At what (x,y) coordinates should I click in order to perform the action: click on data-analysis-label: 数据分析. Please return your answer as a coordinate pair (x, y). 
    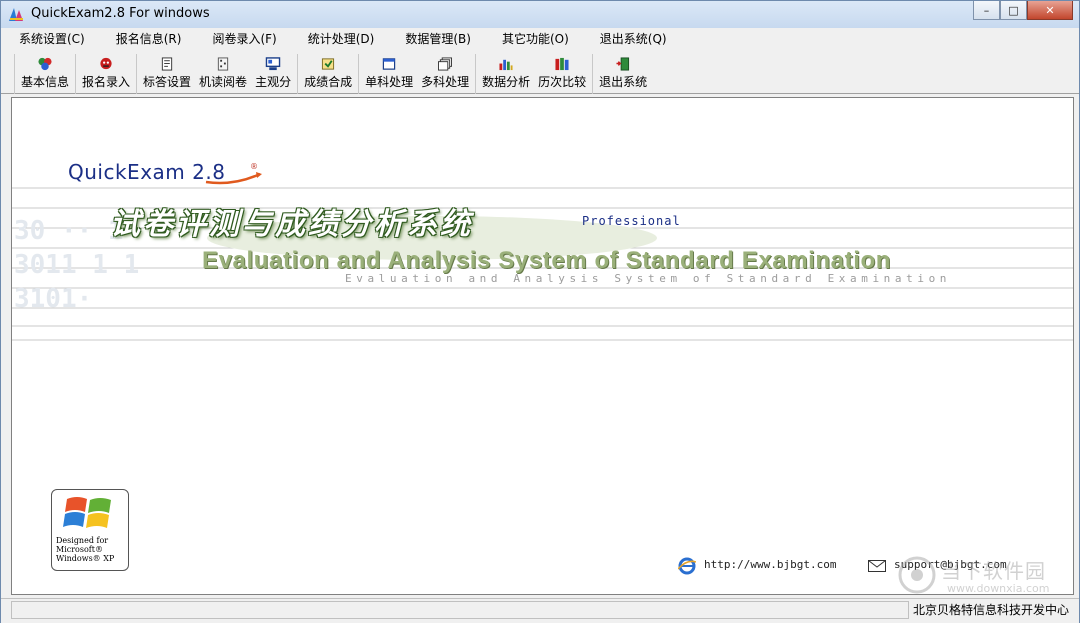
    Looking at the image, I should click on (506, 82).